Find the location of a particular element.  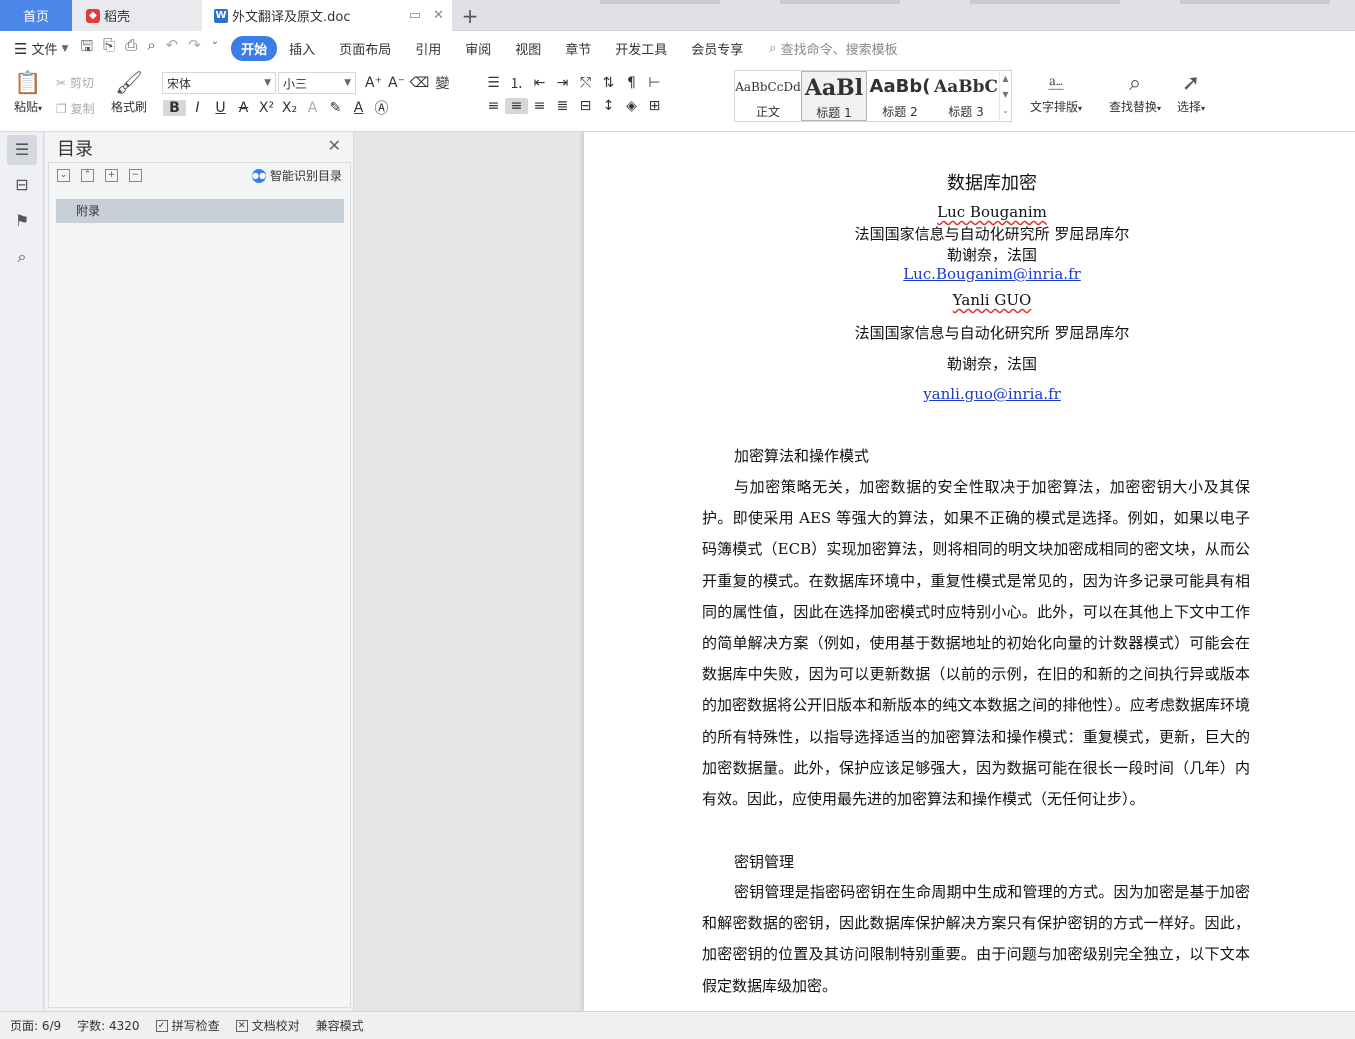

remove-entry-icon: − is located at coordinates (135, 175).